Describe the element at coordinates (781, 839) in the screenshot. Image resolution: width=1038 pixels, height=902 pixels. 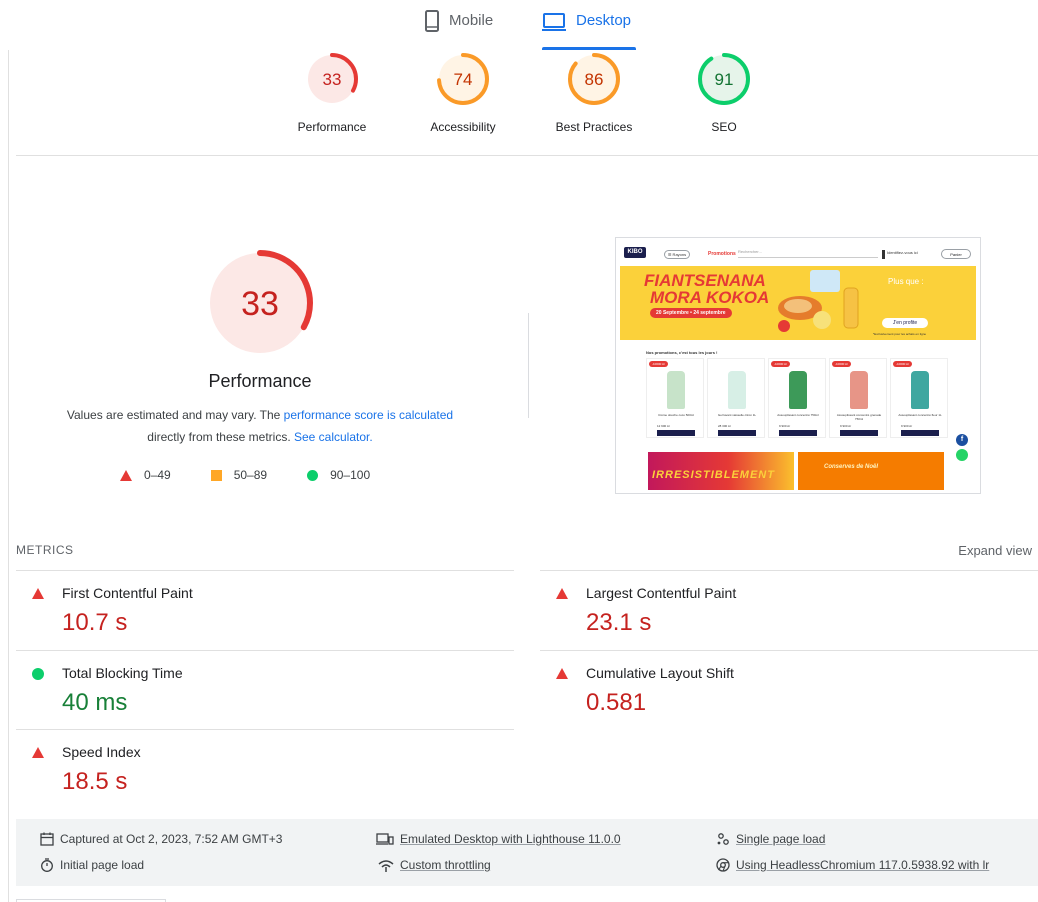
I see `info-text: Single page load` at that location.